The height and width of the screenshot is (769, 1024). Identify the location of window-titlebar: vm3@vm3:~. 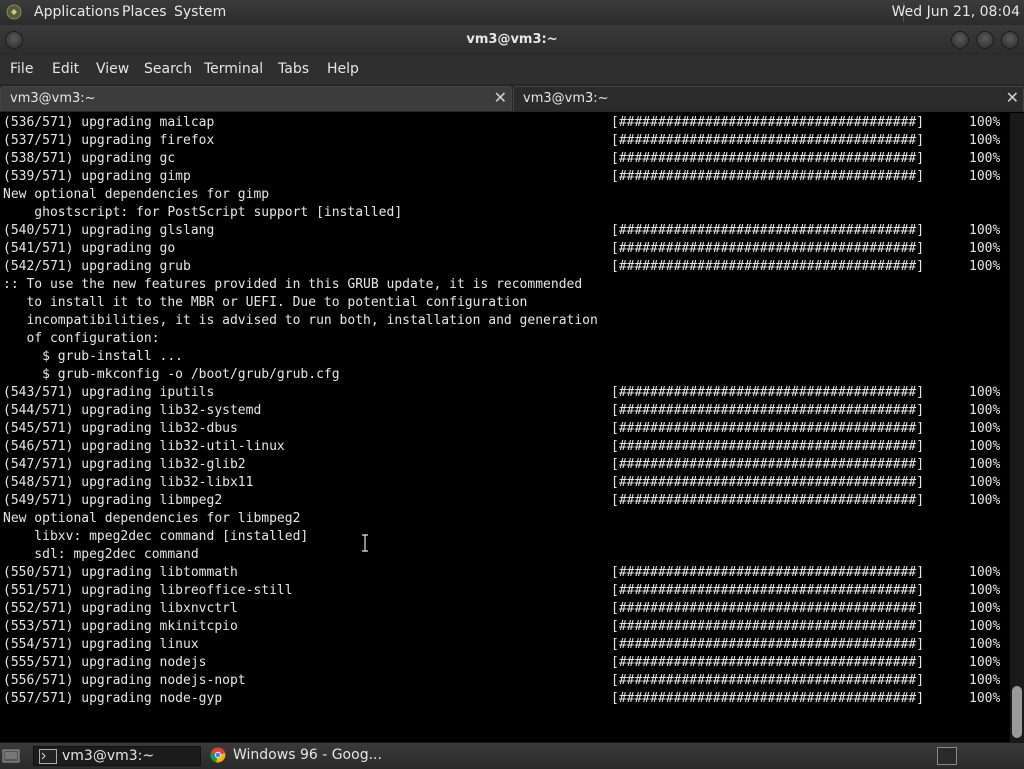
(512, 40).